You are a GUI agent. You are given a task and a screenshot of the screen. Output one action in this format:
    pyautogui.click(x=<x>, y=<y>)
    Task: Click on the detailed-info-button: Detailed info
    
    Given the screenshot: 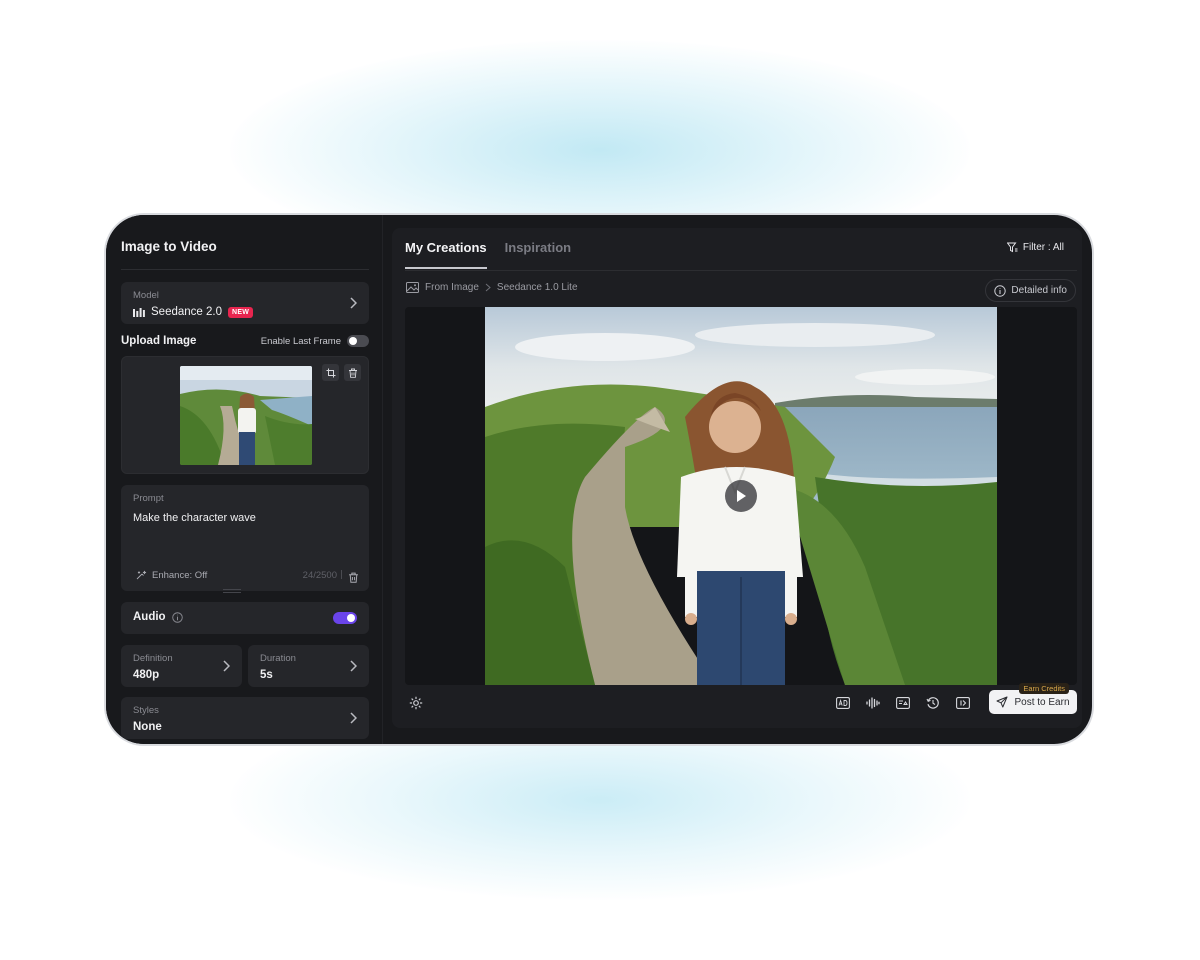 What is the action you would take?
    pyautogui.click(x=1030, y=290)
    